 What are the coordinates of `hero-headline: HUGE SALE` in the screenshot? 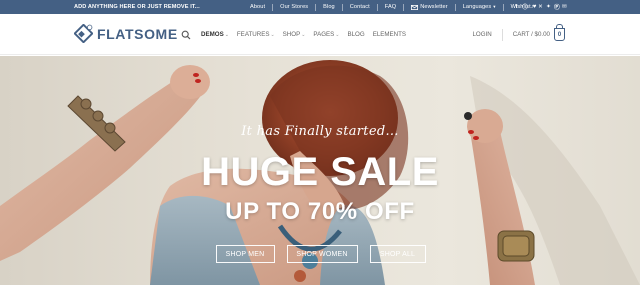 It's located at (320, 172).